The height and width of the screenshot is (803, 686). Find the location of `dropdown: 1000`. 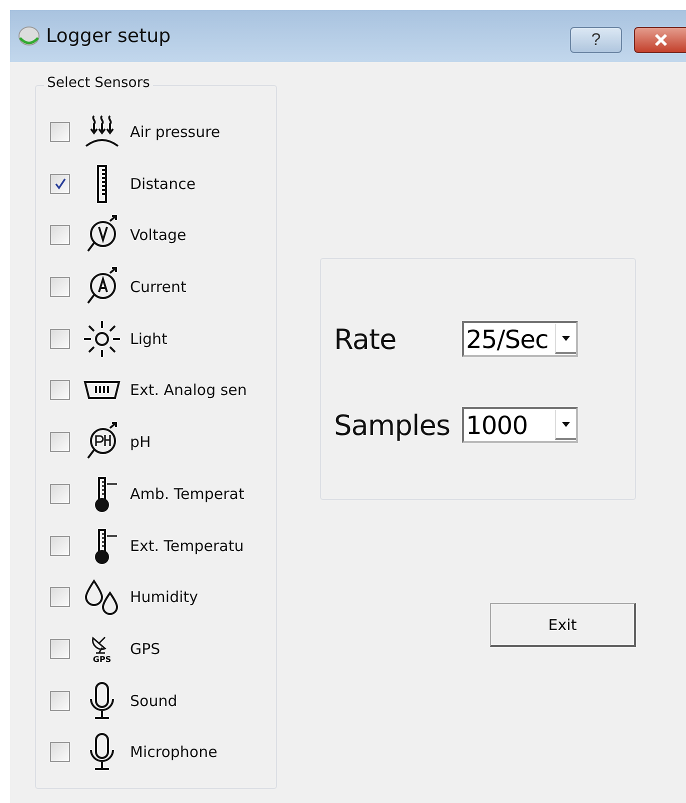

dropdown: 1000 is located at coordinates (520, 425).